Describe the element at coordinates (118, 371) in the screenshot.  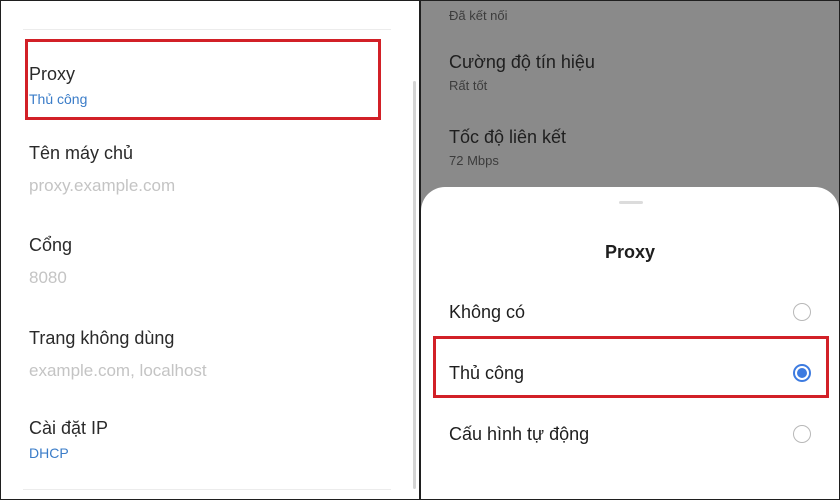
I see `bypass-input: example.com, localhost` at that location.